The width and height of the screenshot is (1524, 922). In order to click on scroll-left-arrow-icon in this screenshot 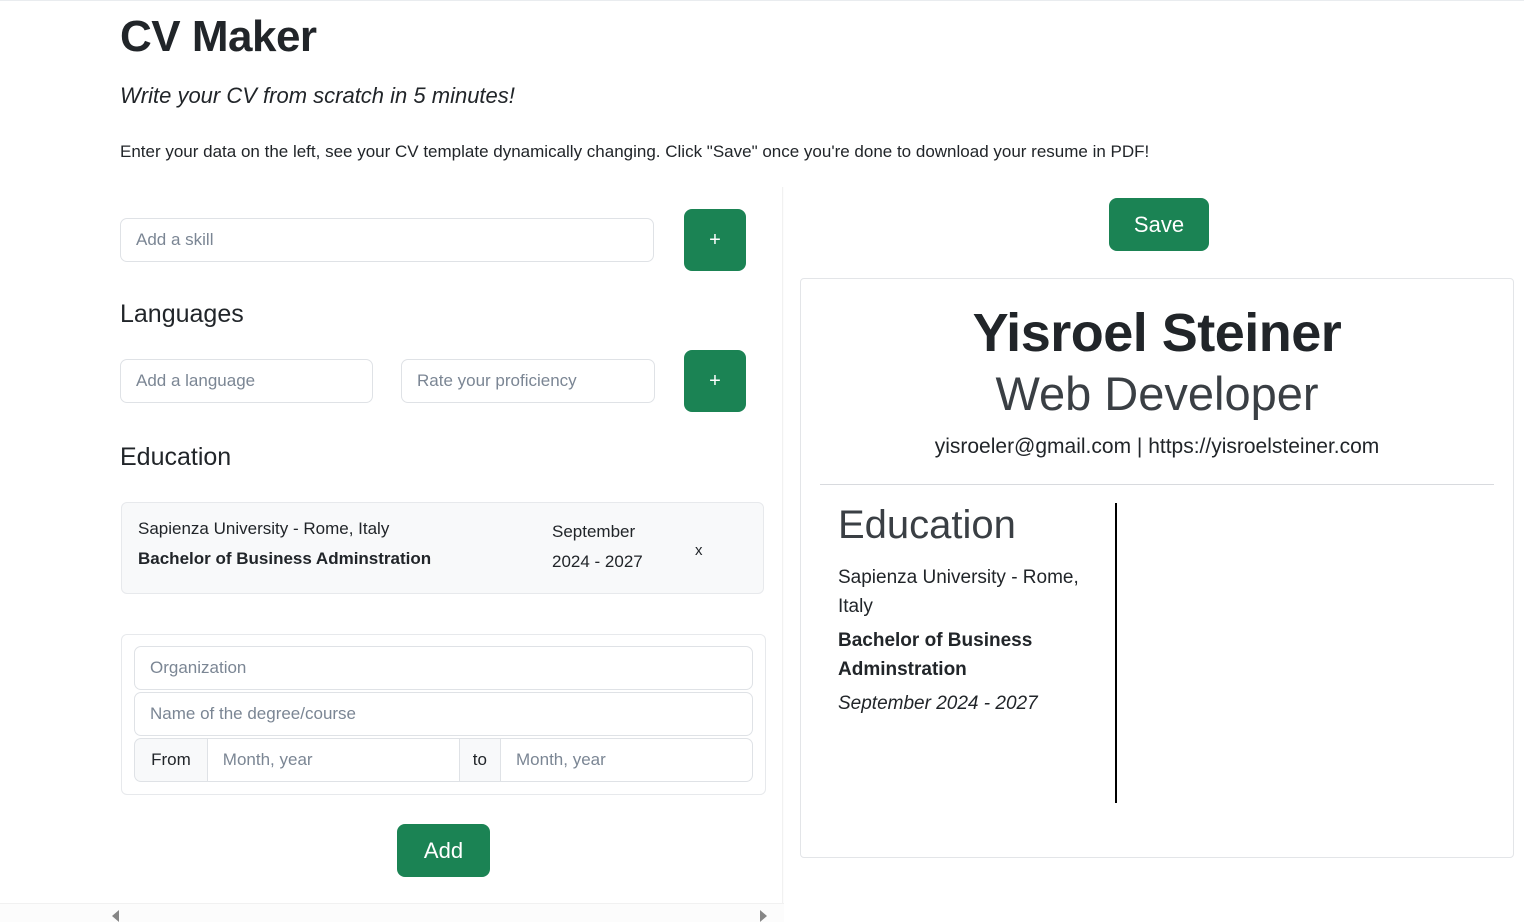, I will do `click(115, 916)`.